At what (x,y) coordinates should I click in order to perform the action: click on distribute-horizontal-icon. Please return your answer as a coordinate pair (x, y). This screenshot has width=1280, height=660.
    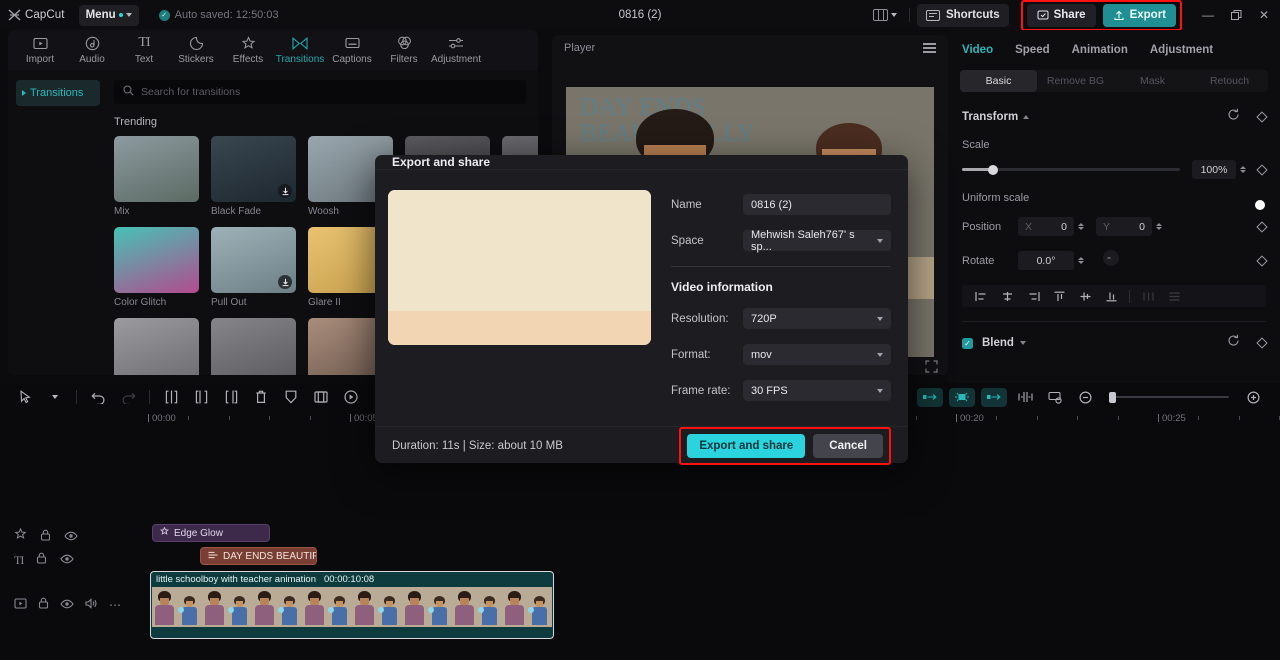
    Looking at the image, I should click on (1148, 296).